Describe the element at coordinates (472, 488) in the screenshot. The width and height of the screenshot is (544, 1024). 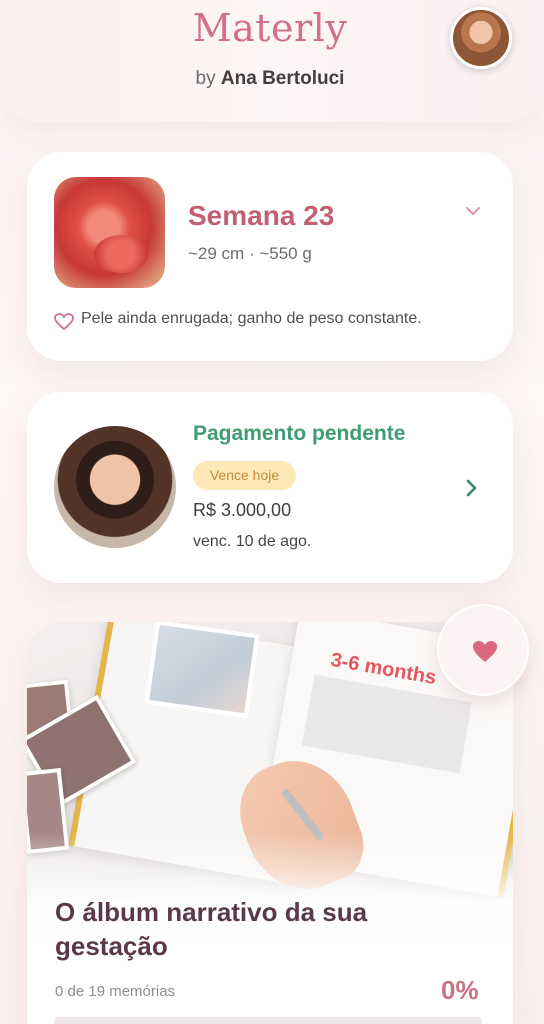
I see `chevron-right-icon` at that location.